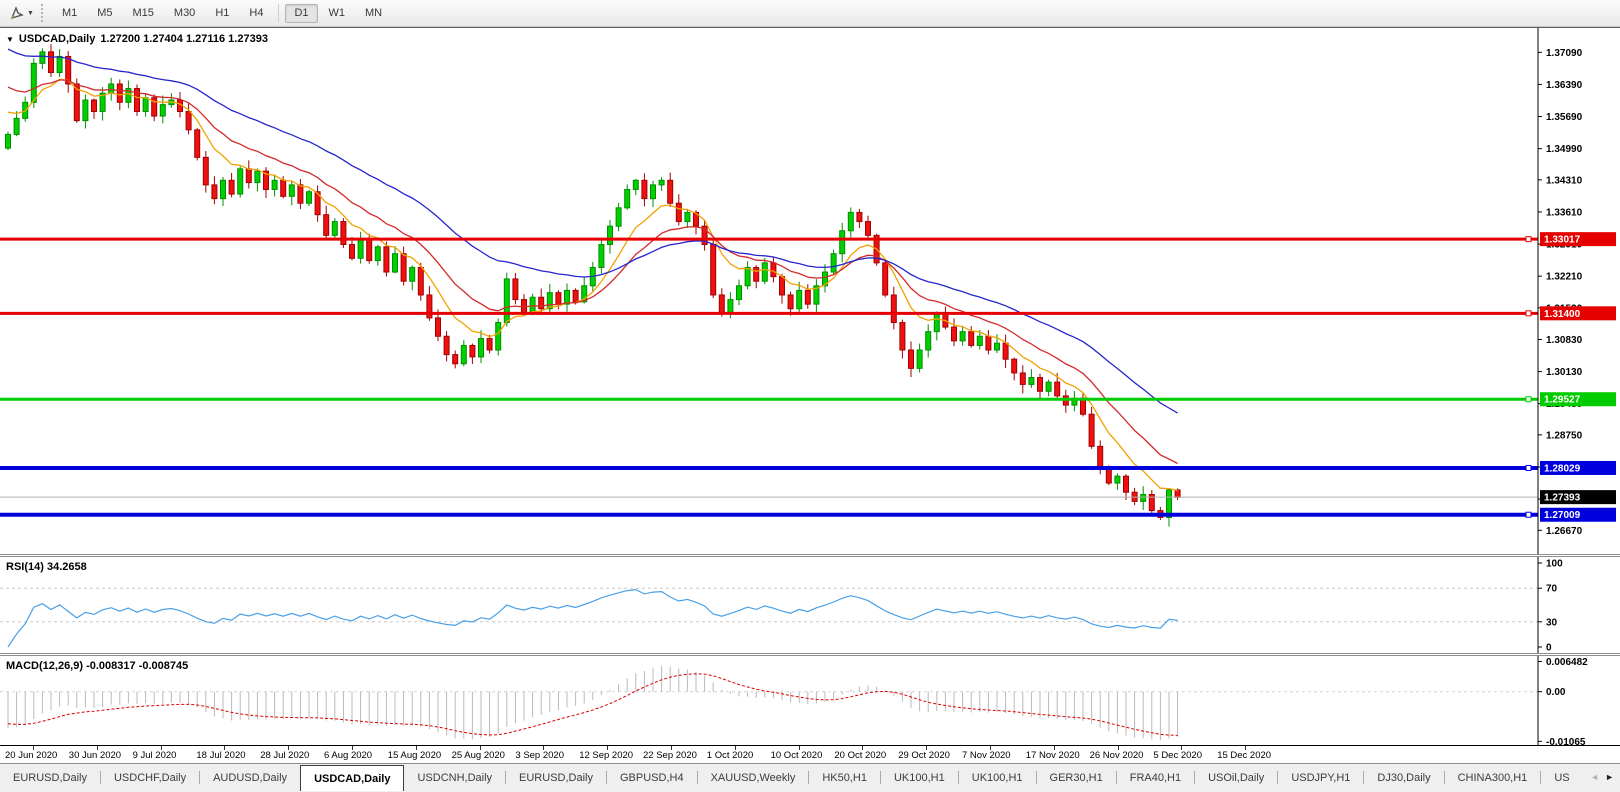 Image resolution: width=1620 pixels, height=792 pixels. Describe the element at coordinates (97, 666) in the screenshot. I see `macd-label: MACD(12,26,9) -0.008317 -0.008745` at that location.